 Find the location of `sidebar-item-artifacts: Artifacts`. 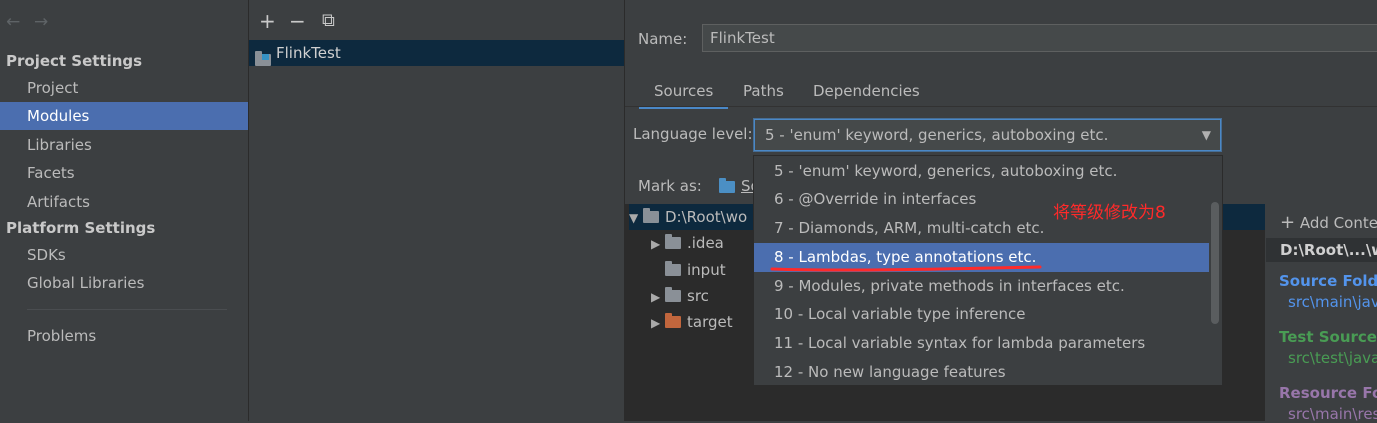

sidebar-item-artifacts: Artifacts is located at coordinates (124, 202).